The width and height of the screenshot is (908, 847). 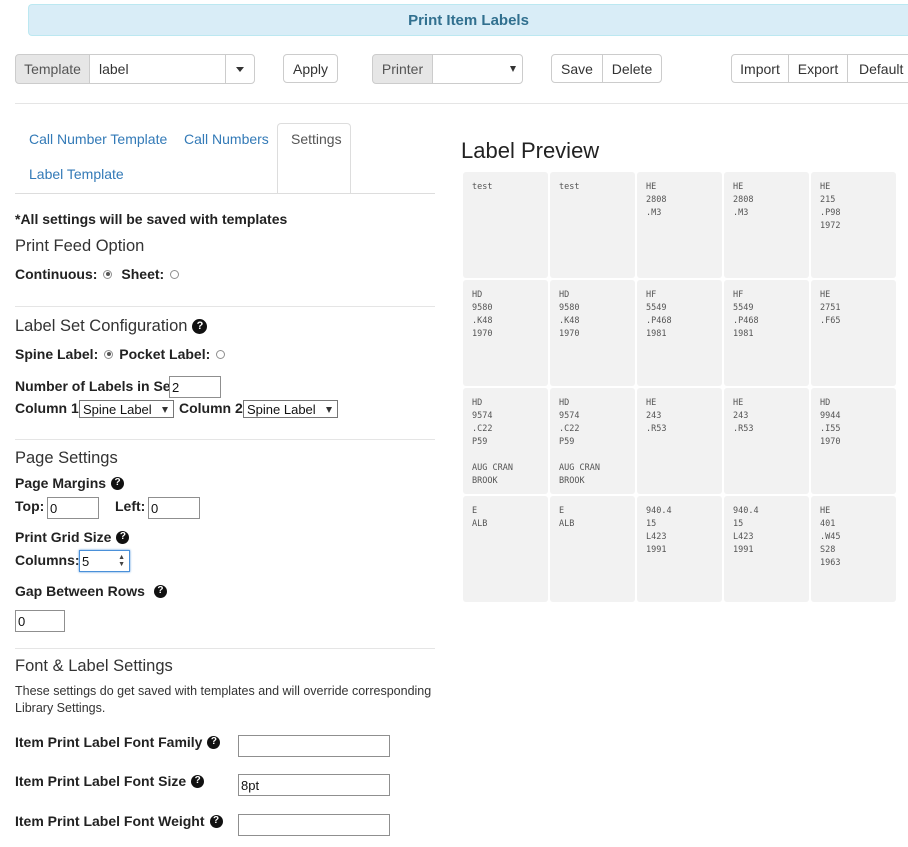 I want to click on font-family-input, so click(x=314, y=746).